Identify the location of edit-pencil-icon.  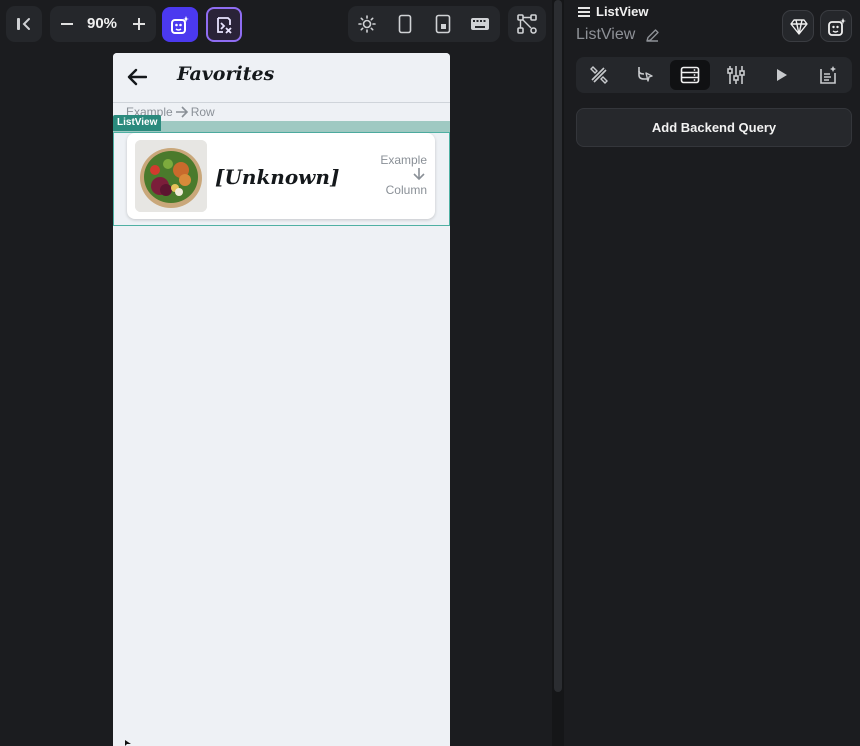
(652, 35).